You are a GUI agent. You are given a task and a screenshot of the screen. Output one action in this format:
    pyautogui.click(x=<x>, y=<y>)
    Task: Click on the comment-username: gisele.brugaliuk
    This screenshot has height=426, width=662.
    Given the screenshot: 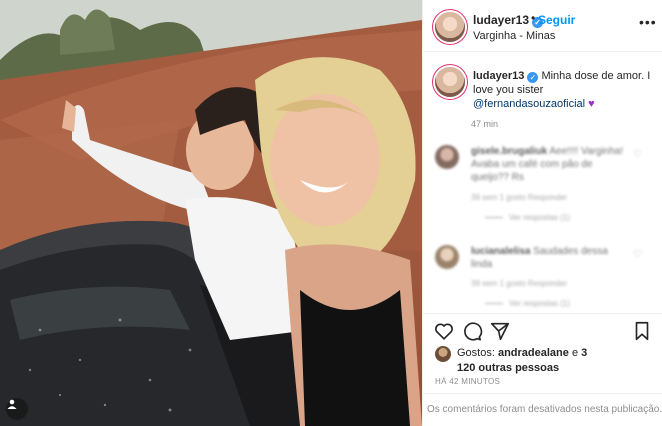 What is the action you would take?
    pyautogui.click(x=509, y=151)
    